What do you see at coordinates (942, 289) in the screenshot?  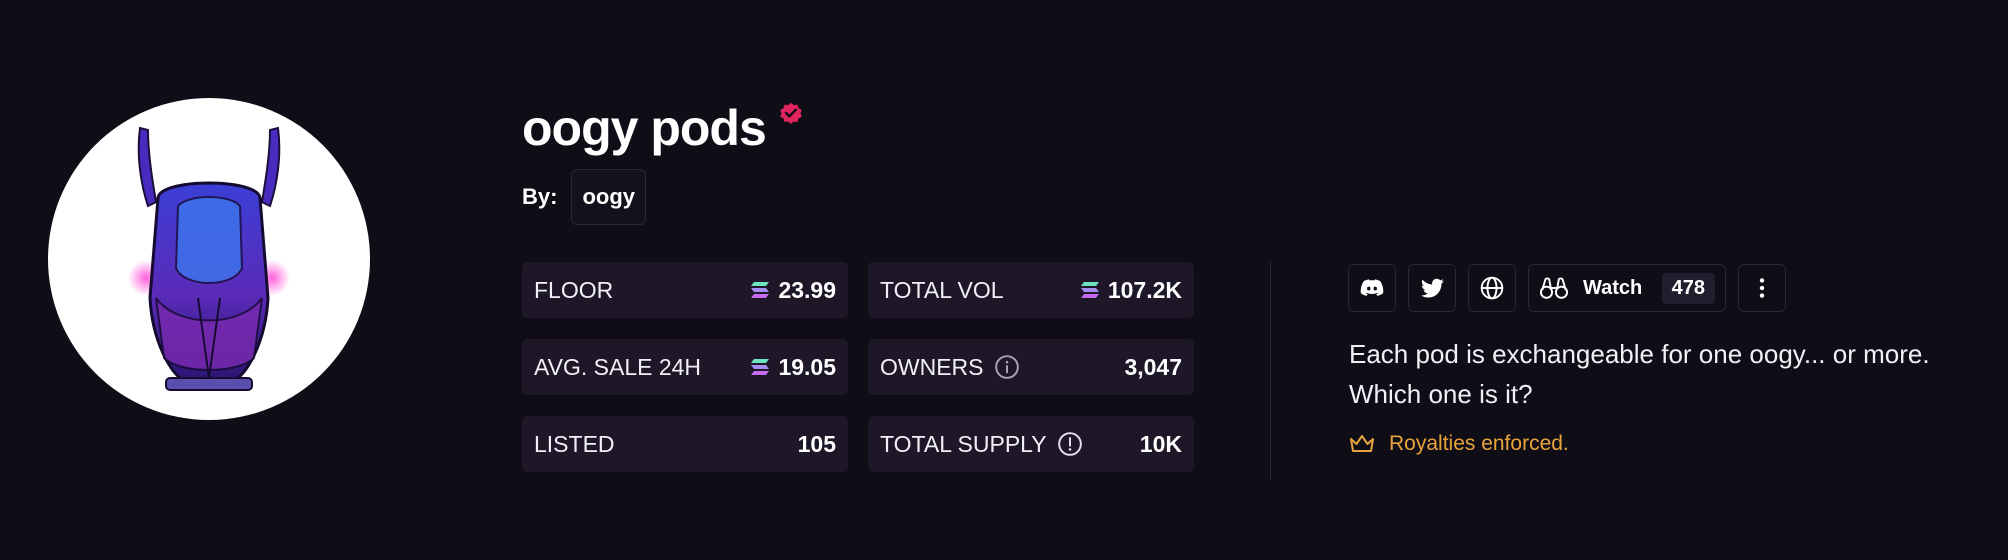 I see `stat-label: TOTAL VOL` at bounding box center [942, 289].